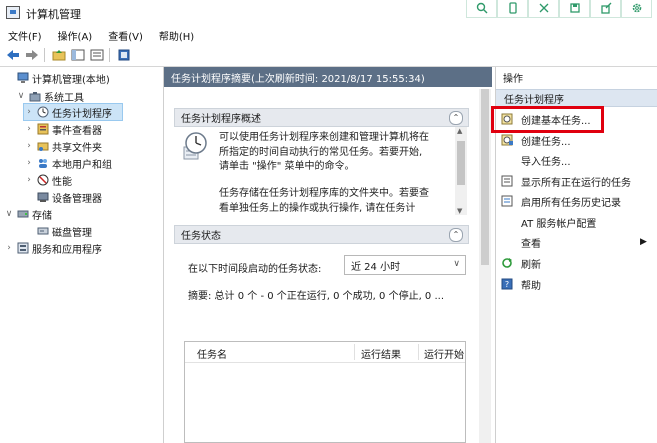 This screenshot has width=657, height=443. What do you see at coordinates (22, 214) in the screenshot?
I see `storage-icon` at bounding box center [22, 214].